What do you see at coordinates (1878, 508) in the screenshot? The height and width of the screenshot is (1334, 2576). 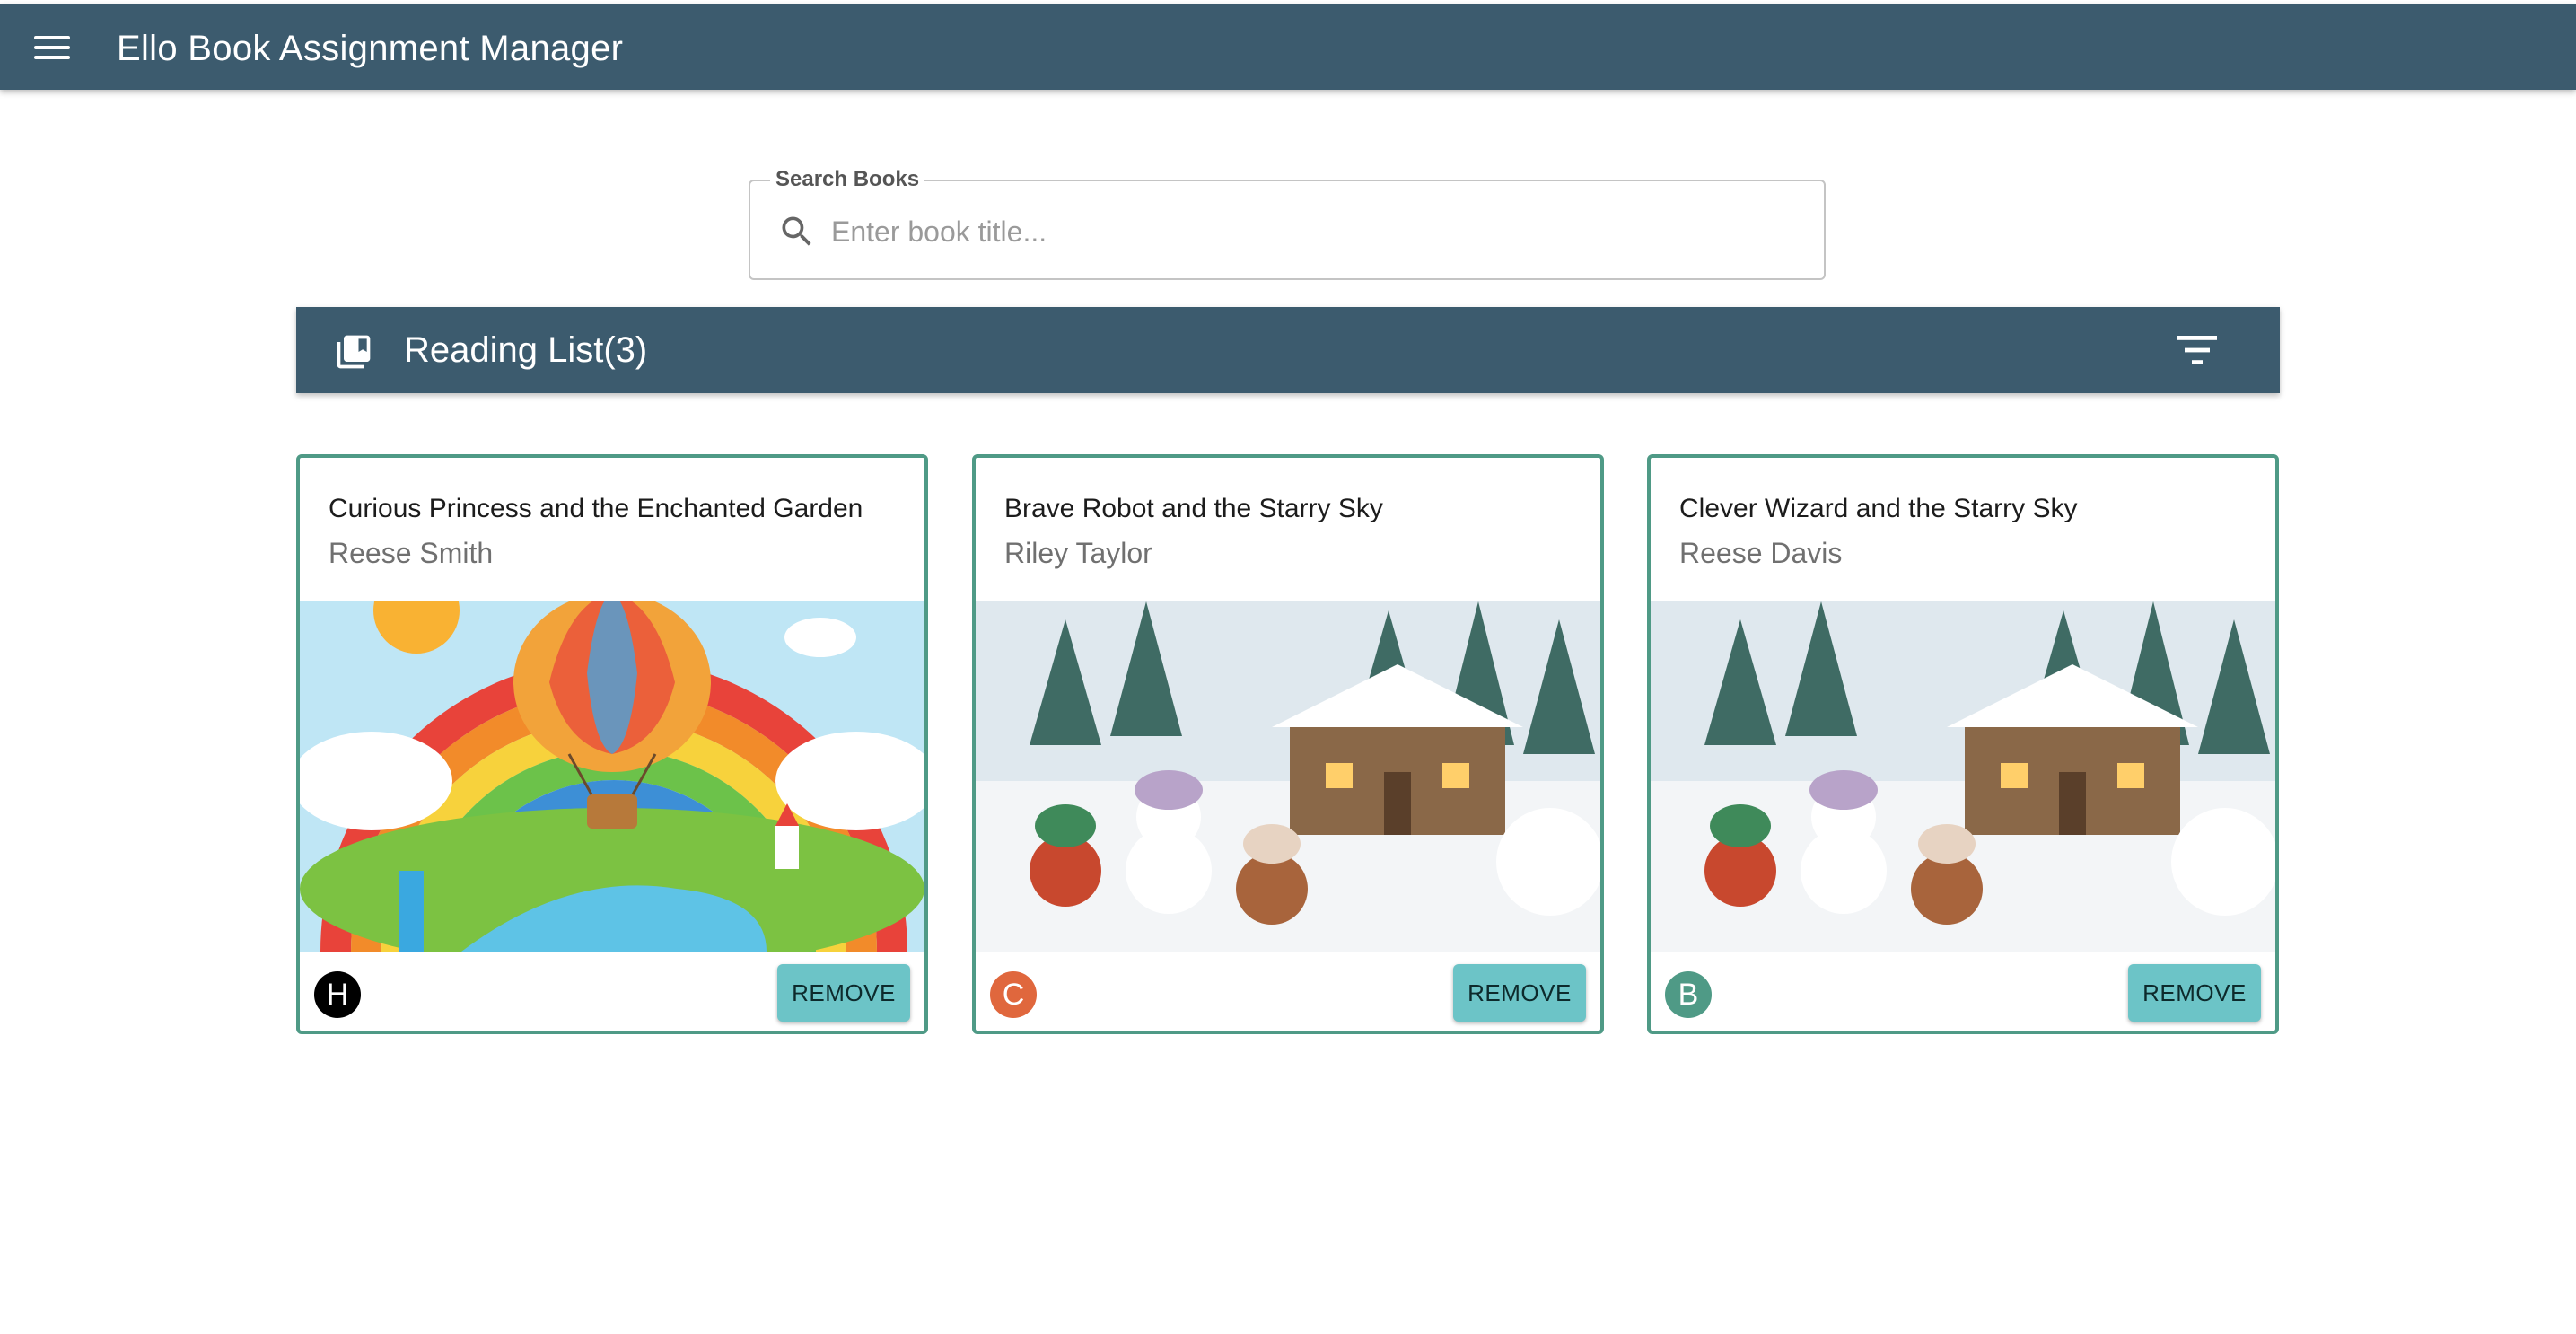 I see `book-title: Clever Wizard and the Starry Sky` at bounding box center [1878, 508].